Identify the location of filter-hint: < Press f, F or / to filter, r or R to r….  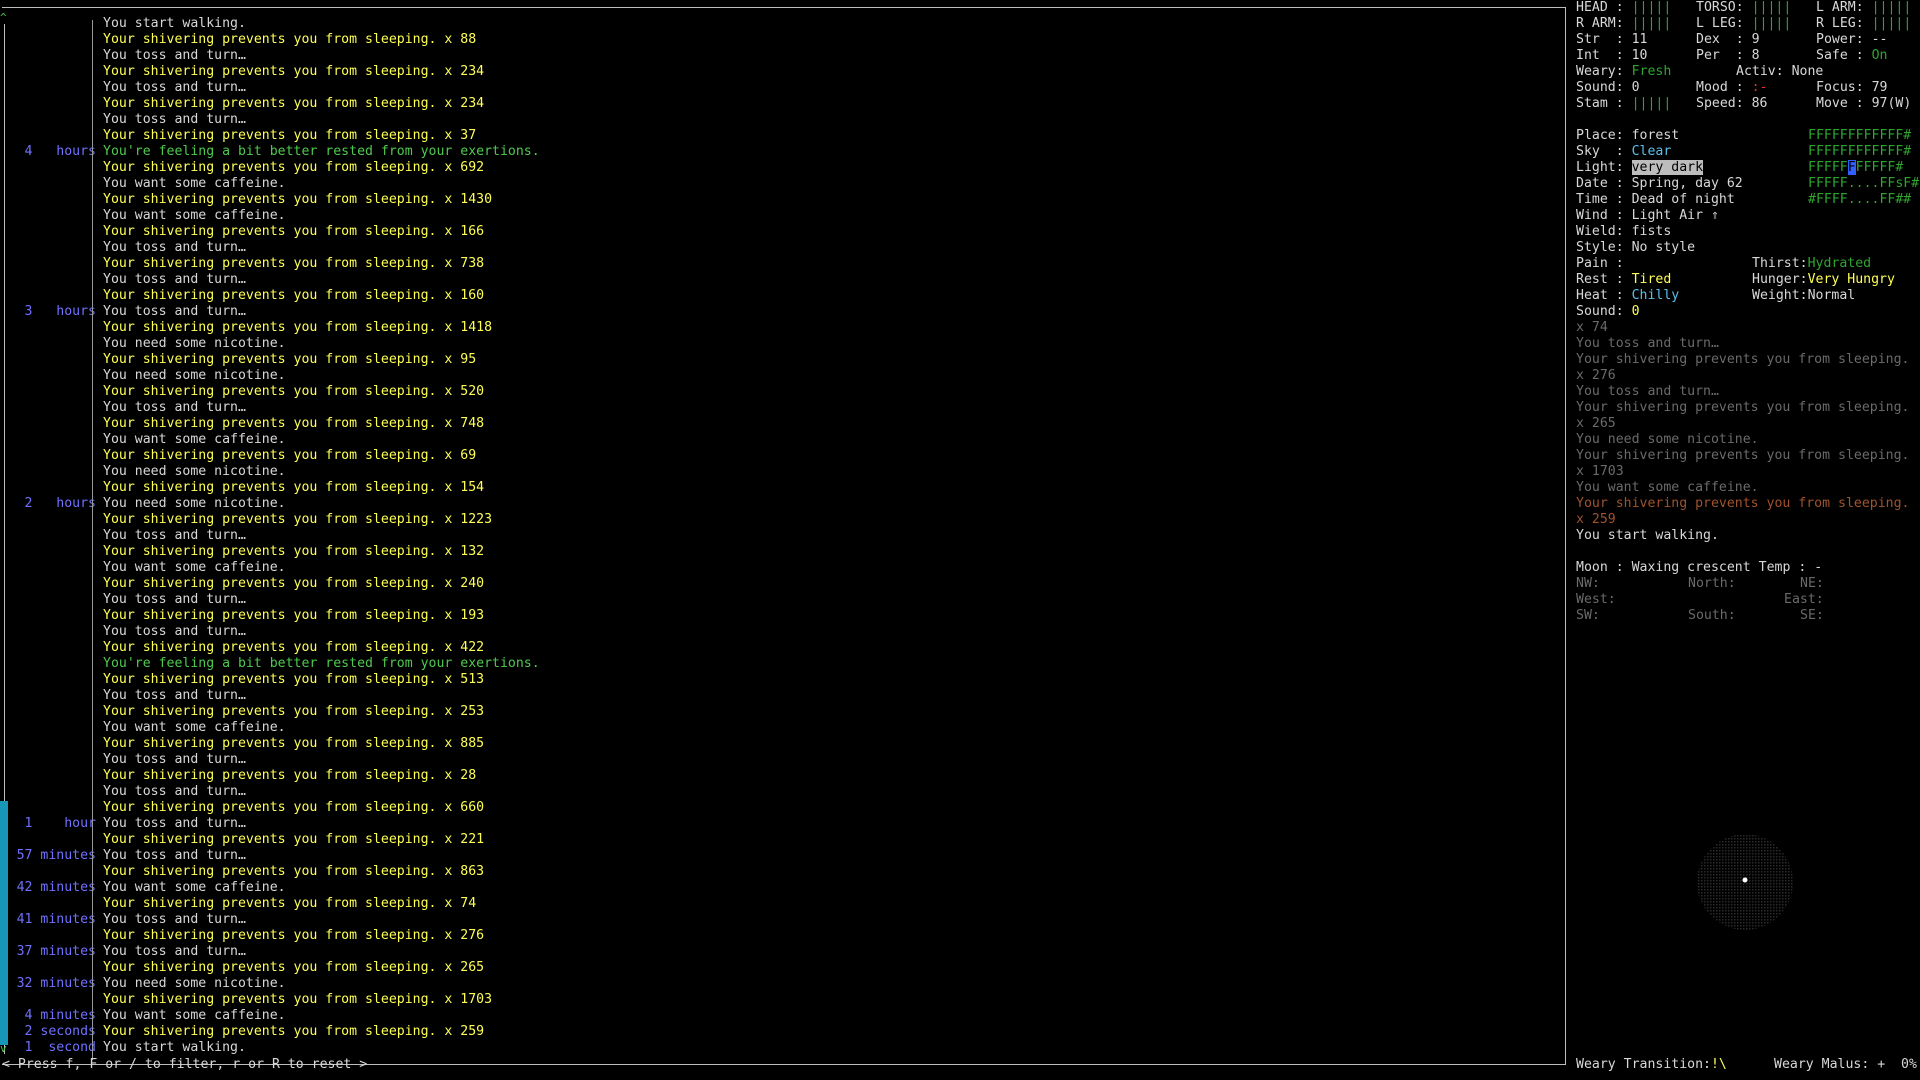
(185, 1064).